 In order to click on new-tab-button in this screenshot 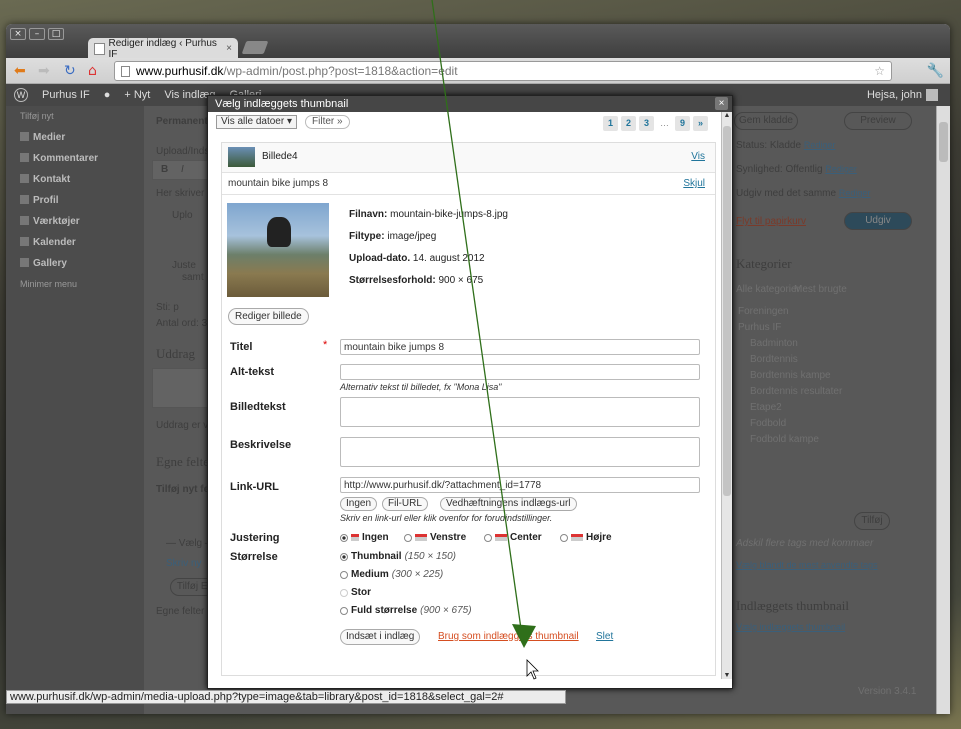, I will do `click(255, 47)`.